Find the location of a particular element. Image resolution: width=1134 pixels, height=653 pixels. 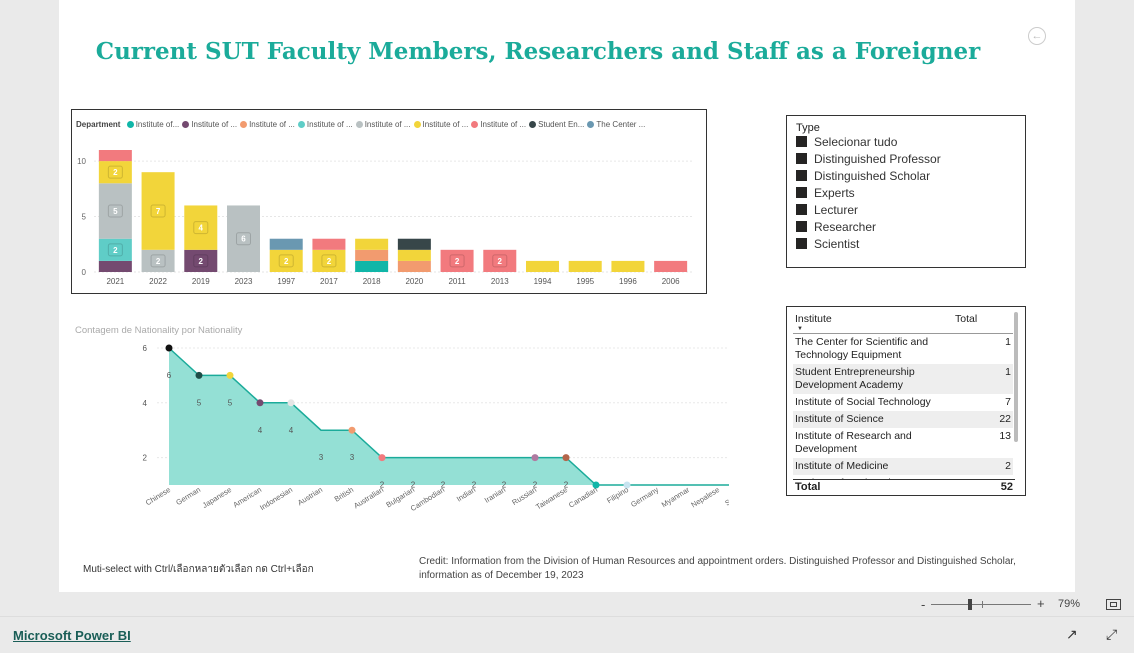

y-tick-label: 0 is located at coordinates (84, 272).